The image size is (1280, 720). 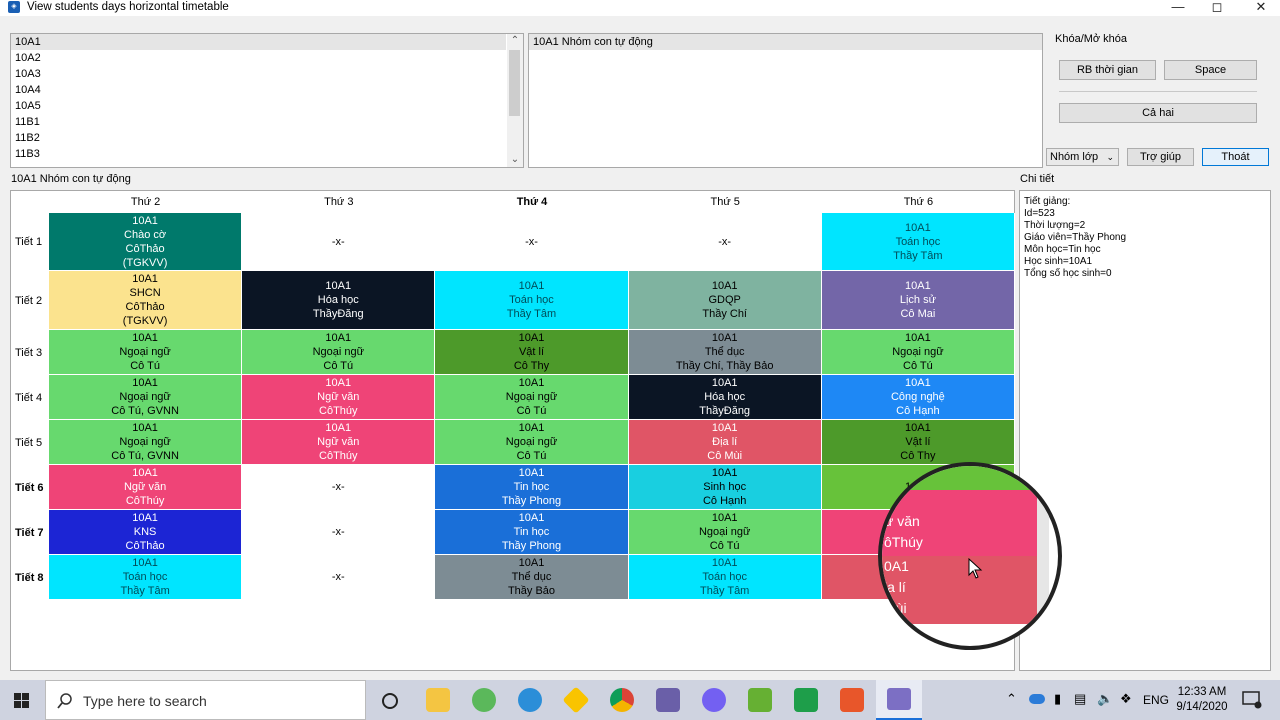 I want to click on timetable-cell: 10A1 KNS CôThảo, so click(x=146, y=532).